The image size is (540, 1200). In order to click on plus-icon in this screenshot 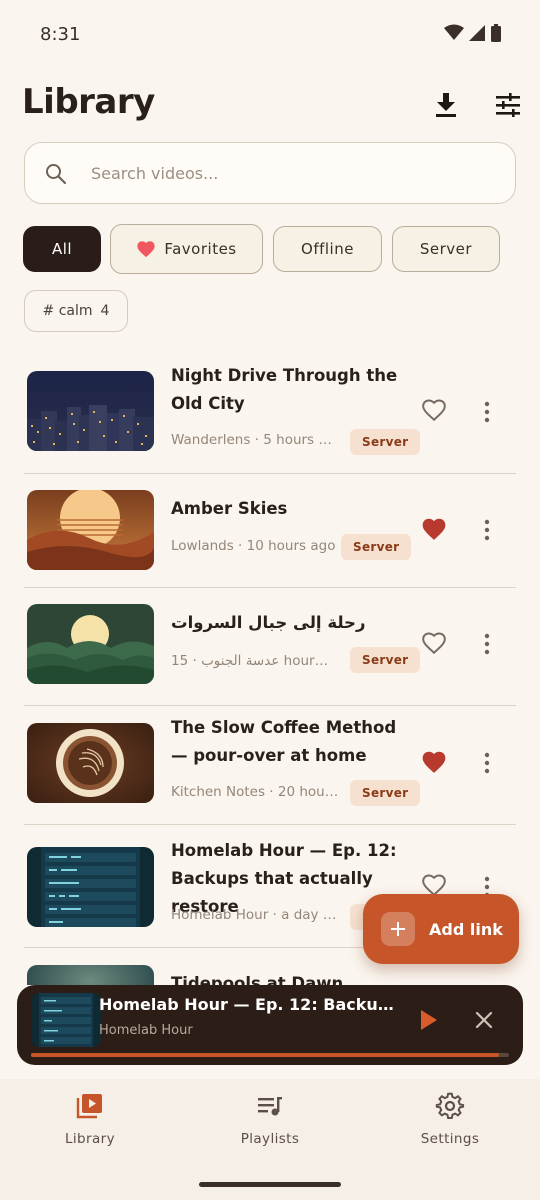, I will do `click(398, 929)`.